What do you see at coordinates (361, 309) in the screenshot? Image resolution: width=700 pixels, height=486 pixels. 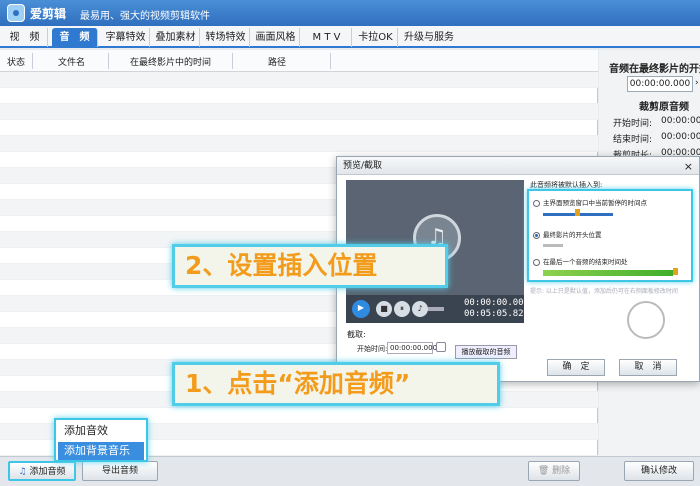 I see `play-icon: ▶` at bounding box center [361, 309].